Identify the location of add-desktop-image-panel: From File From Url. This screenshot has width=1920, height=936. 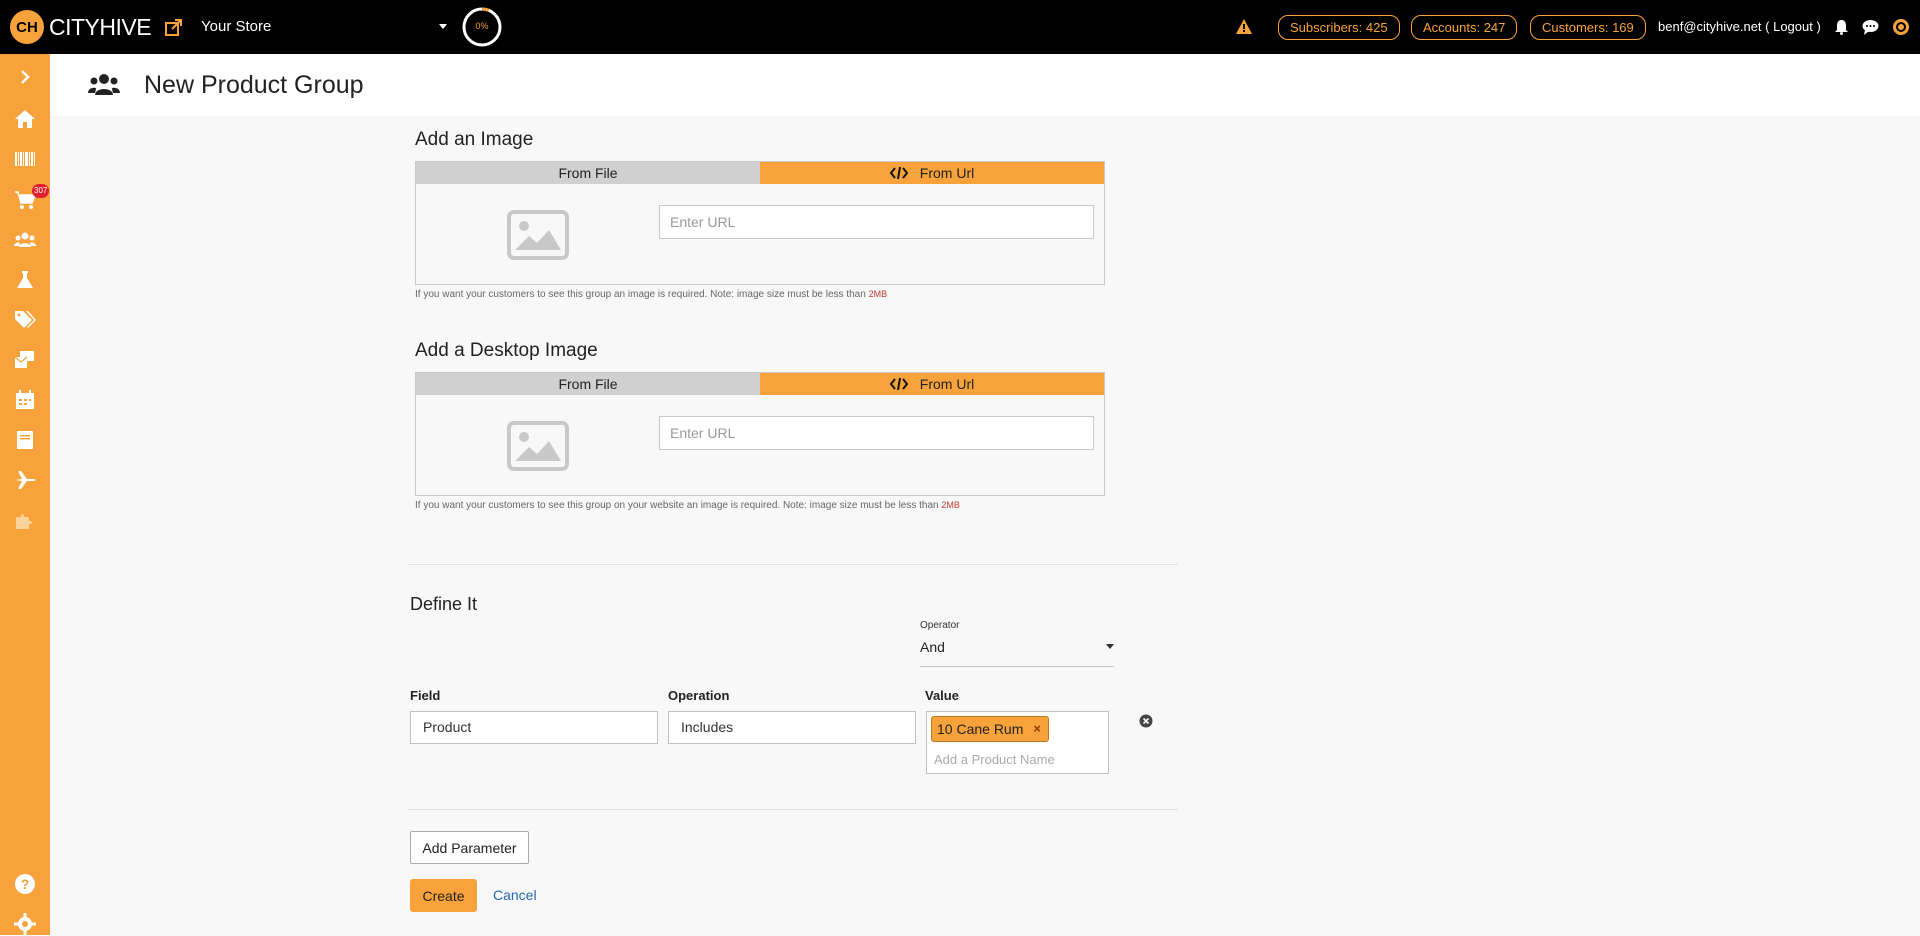
(760, 434).